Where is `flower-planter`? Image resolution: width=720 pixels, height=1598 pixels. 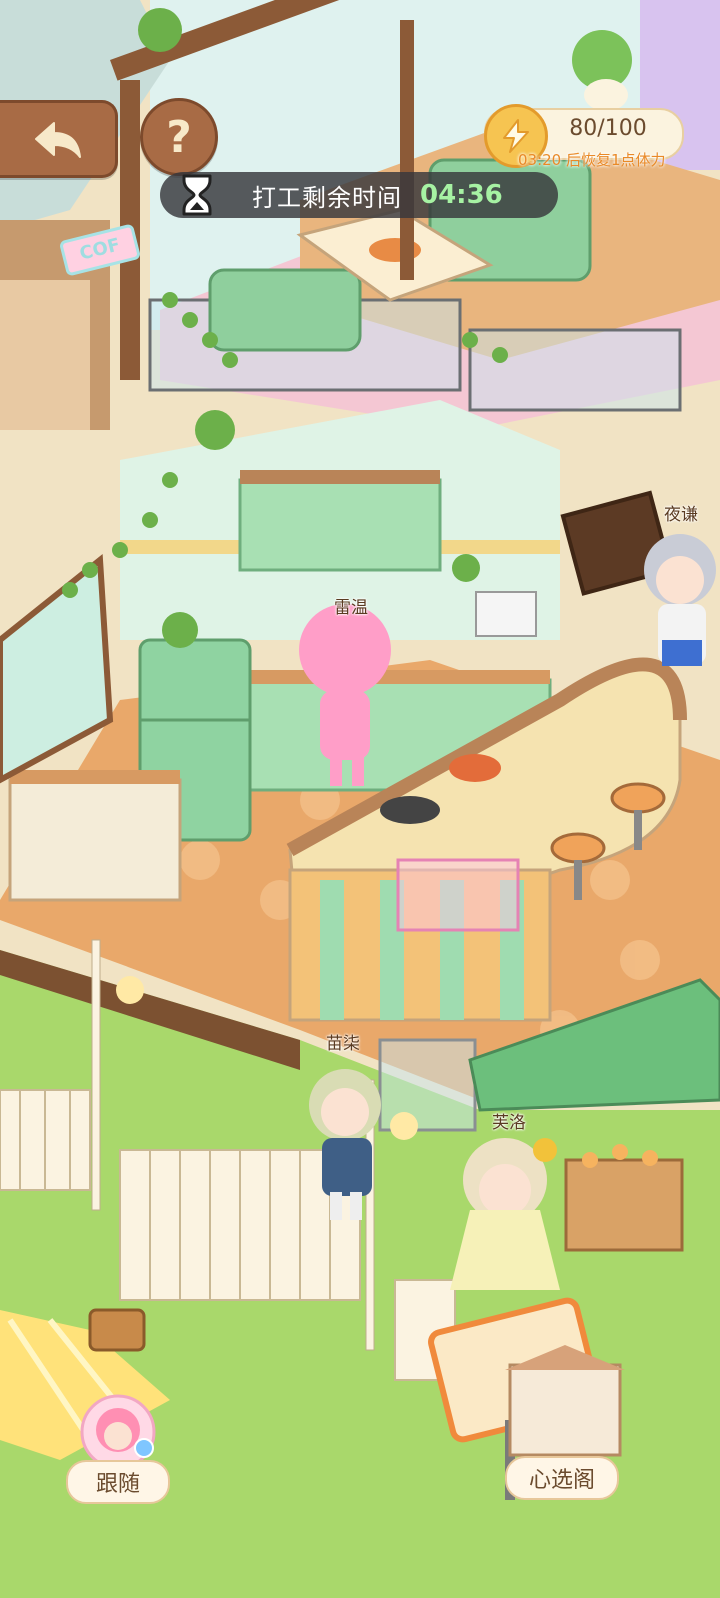
flower-planter is located at coordinates (624, 1205).